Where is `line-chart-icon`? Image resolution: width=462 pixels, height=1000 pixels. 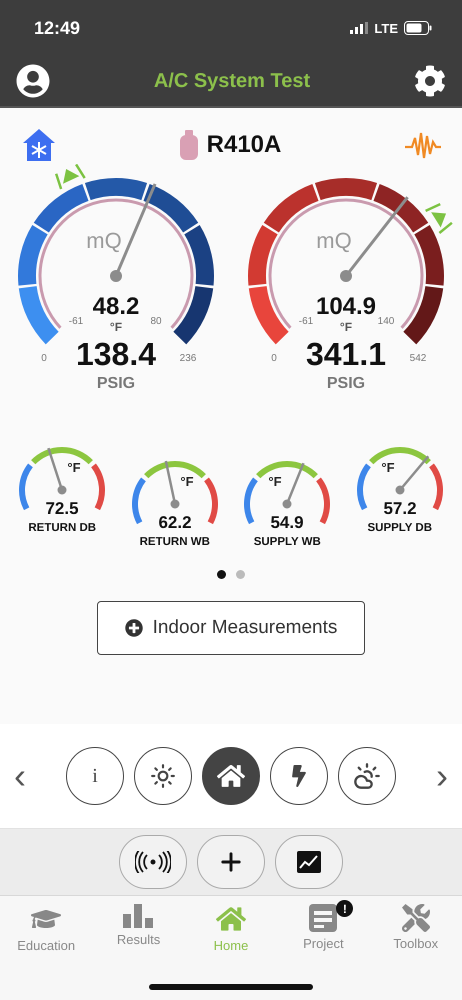
line-chart-icon is located at coordinates (309, 862).